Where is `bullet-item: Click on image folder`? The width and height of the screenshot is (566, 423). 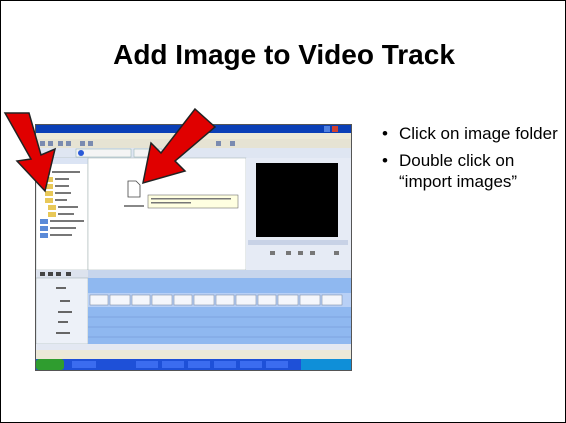 bullet-item: Click on image folder is located at coordinates (472, 133).